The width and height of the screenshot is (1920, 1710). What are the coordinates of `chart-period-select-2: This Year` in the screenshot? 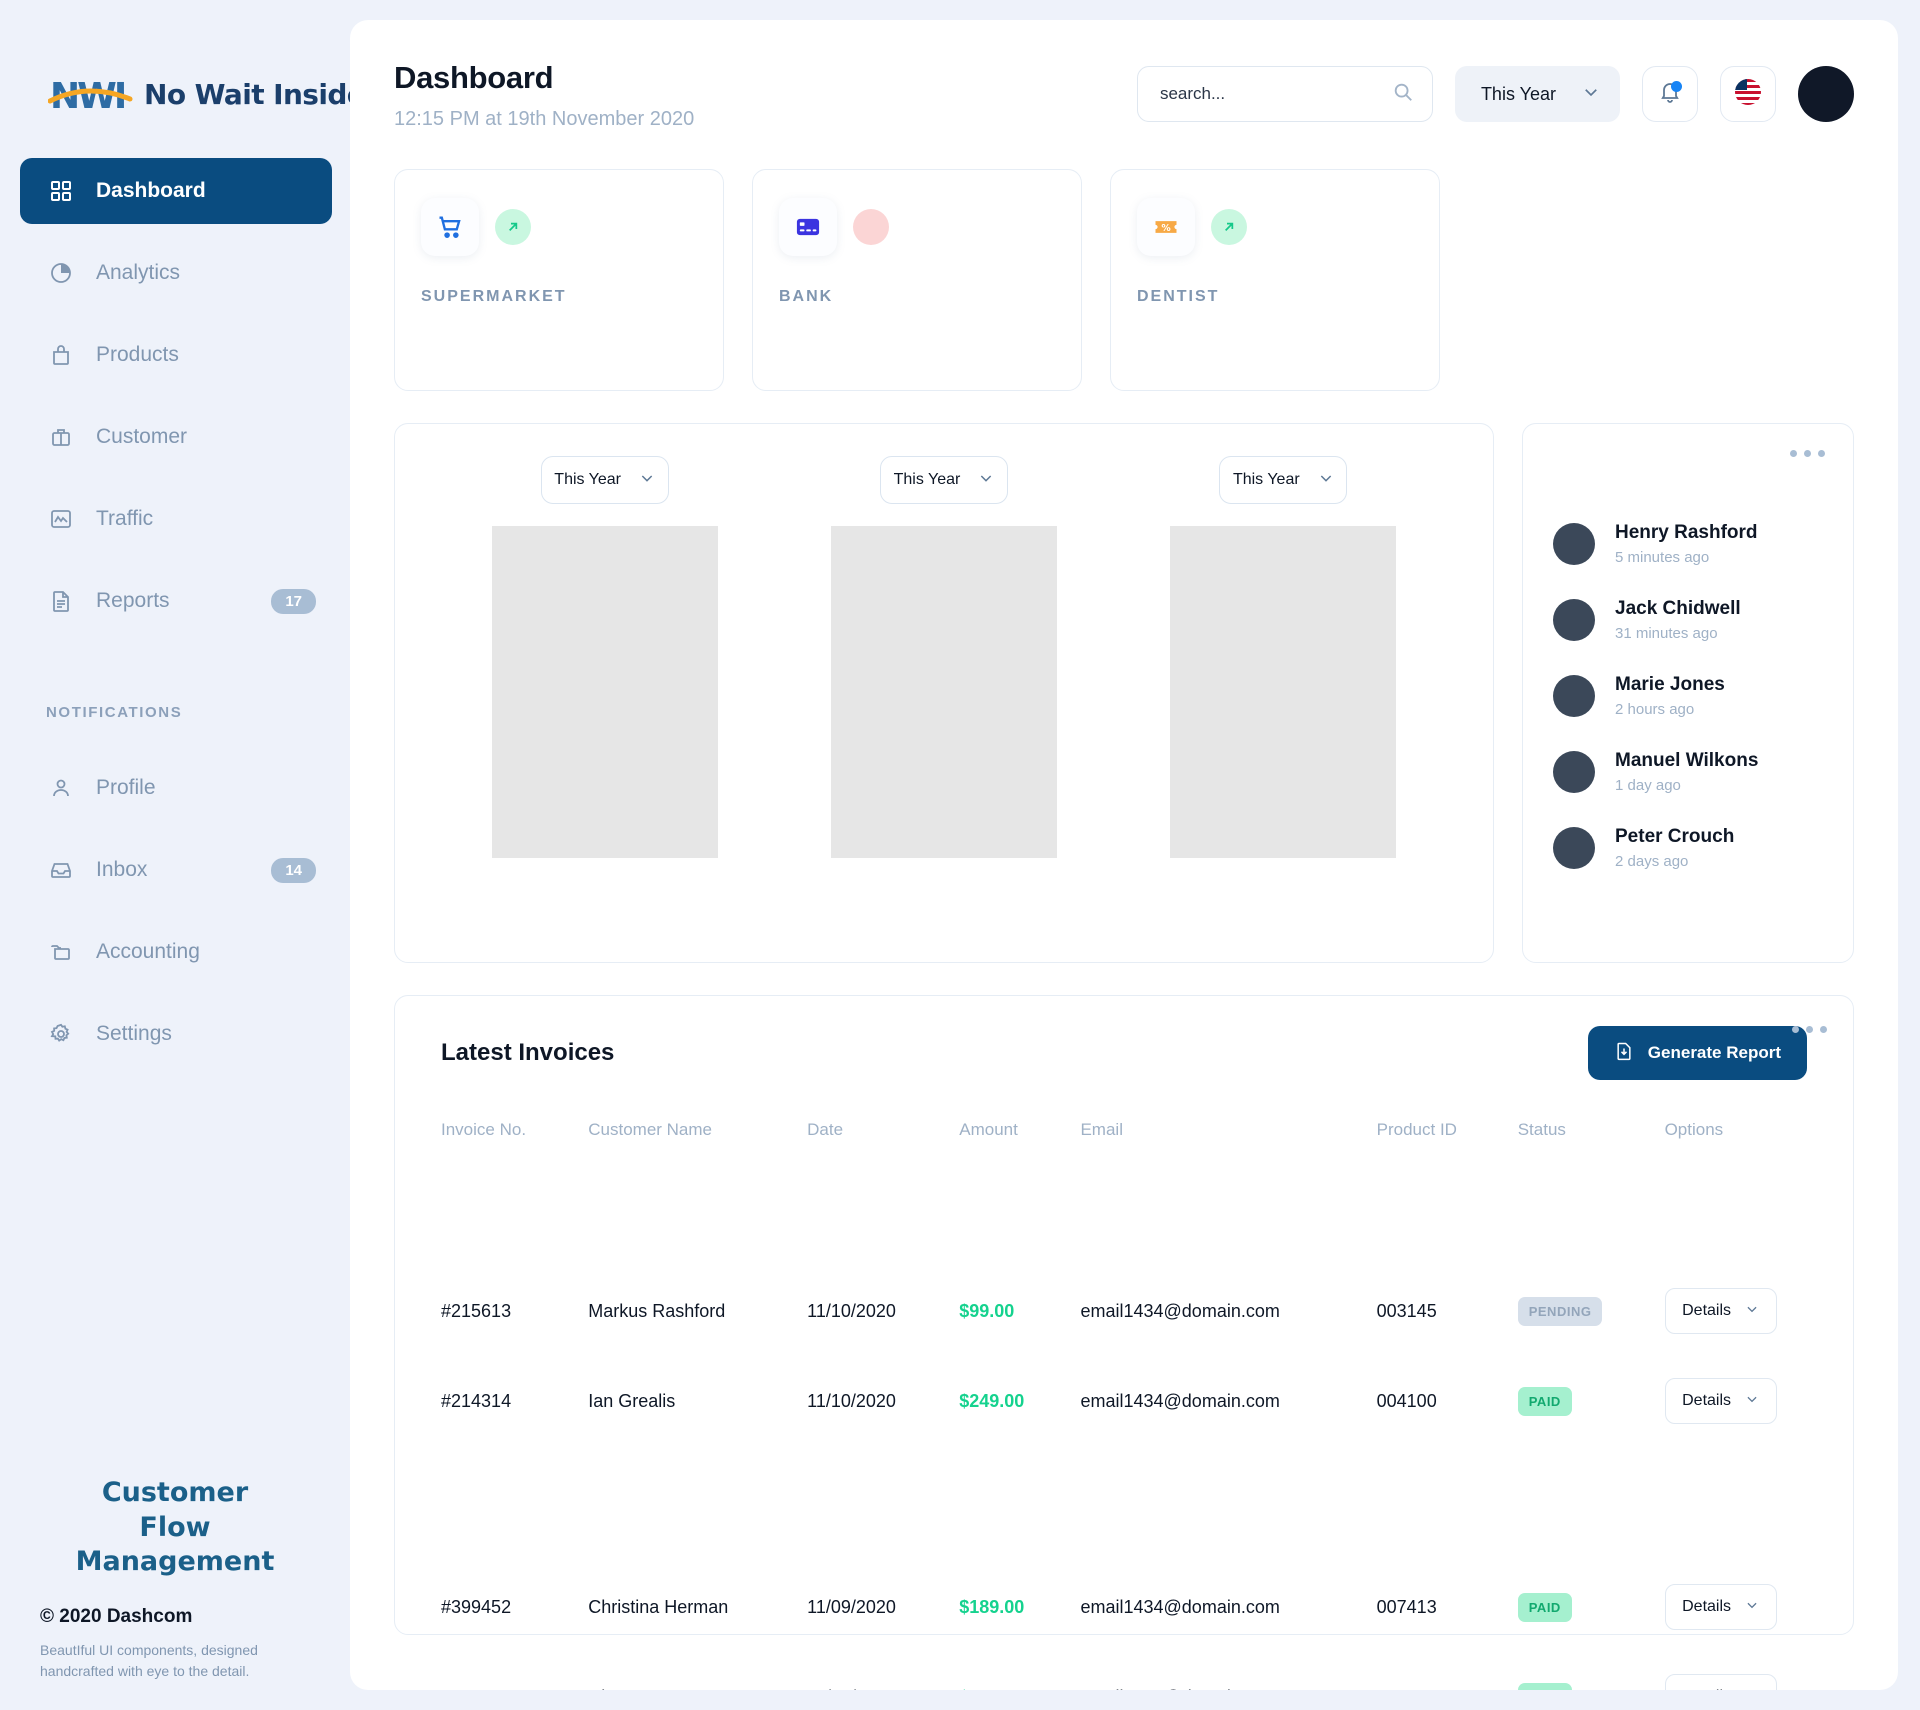 It's located at (943, 480).